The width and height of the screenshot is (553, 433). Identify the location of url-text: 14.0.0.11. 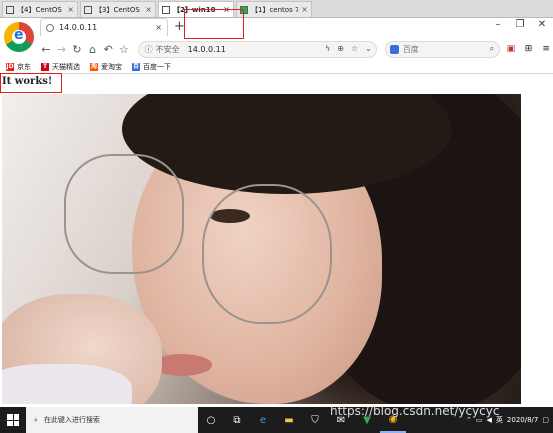
(207, 49).